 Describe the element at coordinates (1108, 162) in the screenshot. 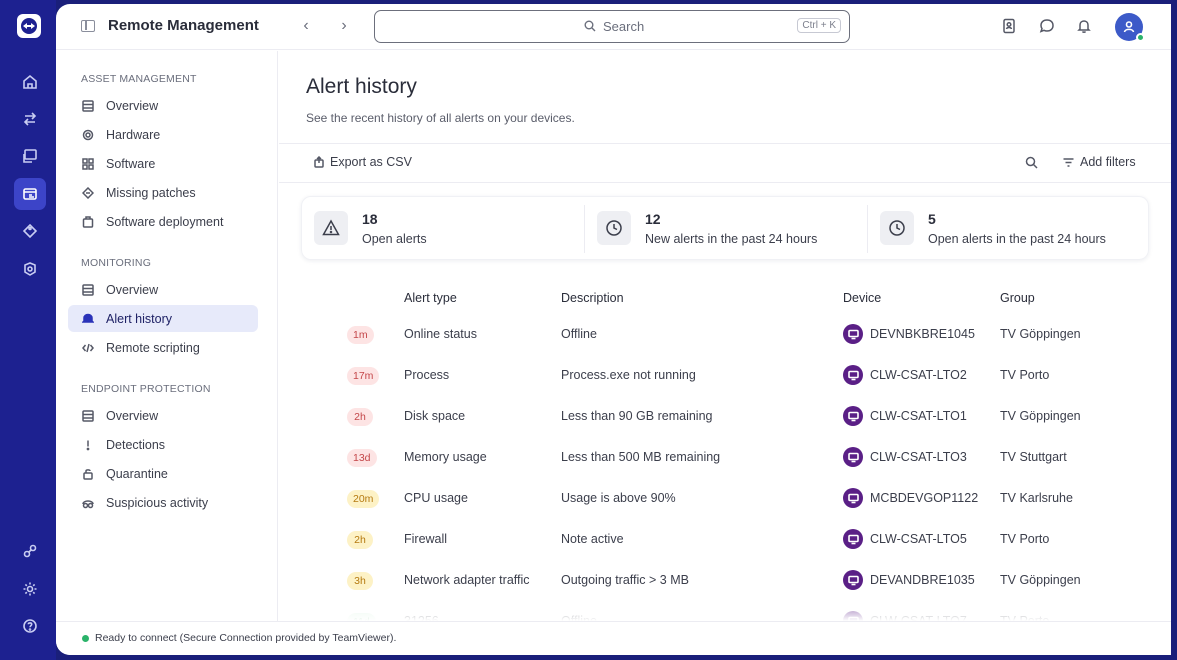

I see `filters-label: Add filters` at that location.